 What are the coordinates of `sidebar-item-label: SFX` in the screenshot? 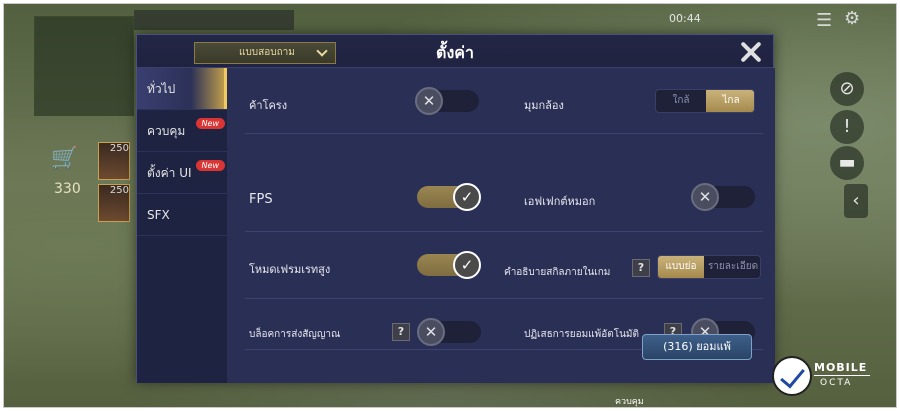 It's located at (158, 215).